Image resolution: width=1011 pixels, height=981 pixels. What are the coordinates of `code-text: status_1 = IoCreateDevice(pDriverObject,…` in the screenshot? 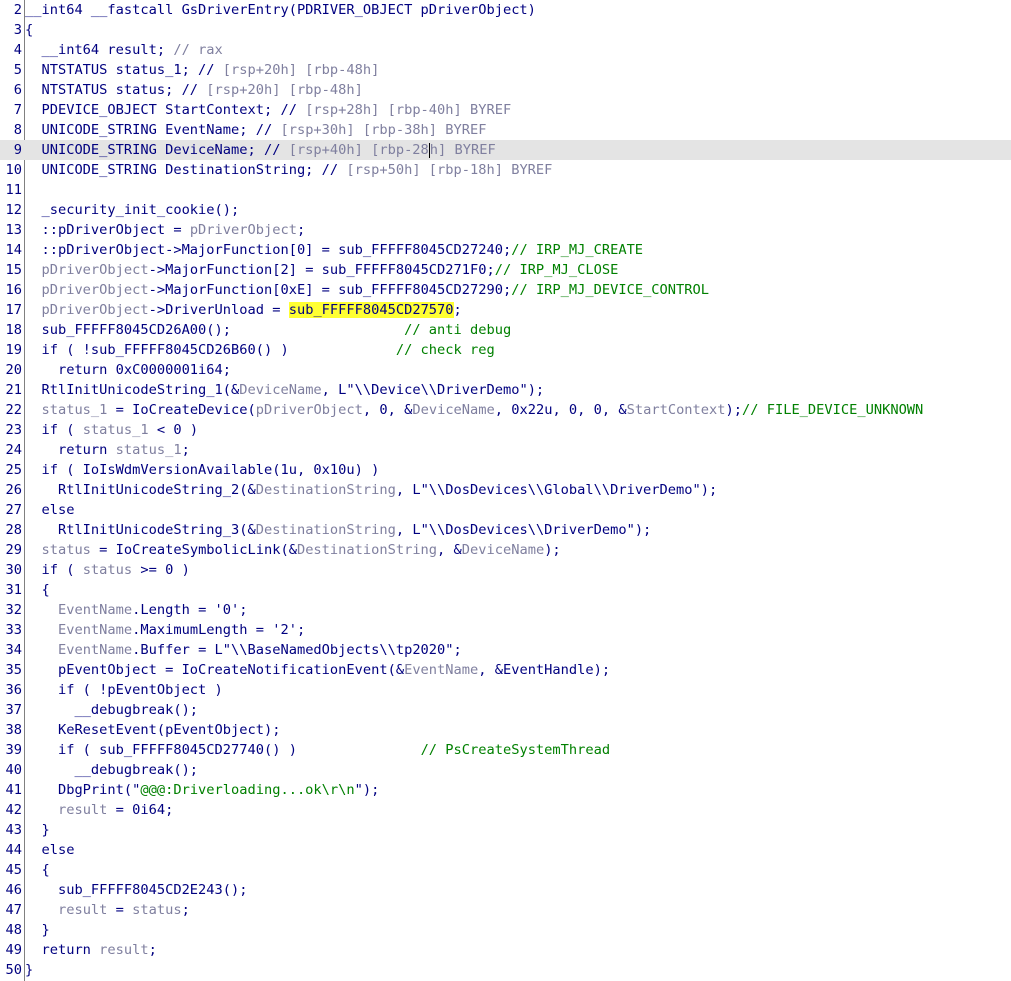 It's located at (474, 410).